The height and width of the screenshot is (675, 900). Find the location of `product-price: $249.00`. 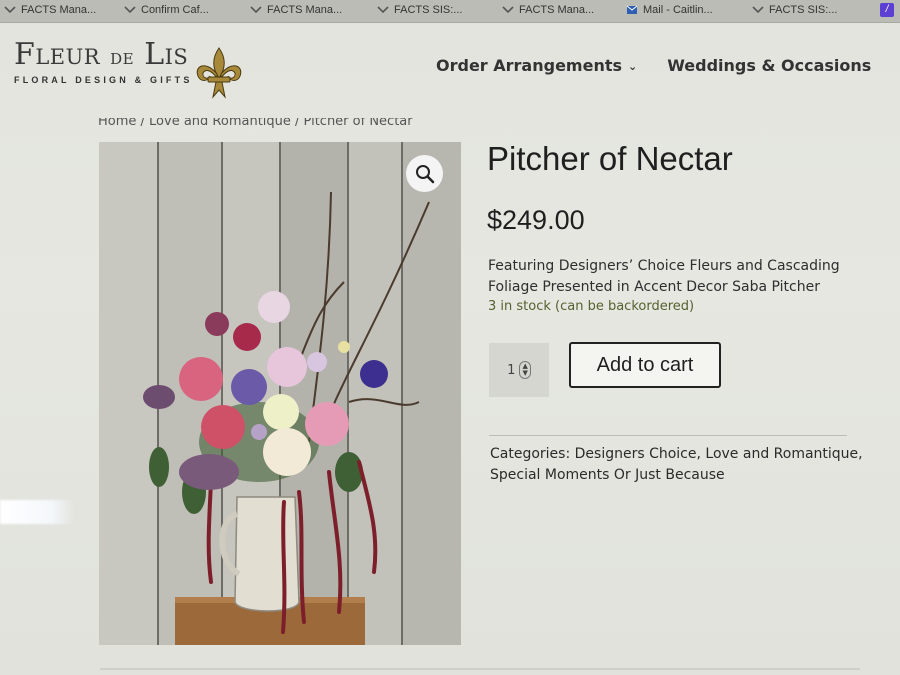

product-price: $249.00 is located at coordinates (536, 220).